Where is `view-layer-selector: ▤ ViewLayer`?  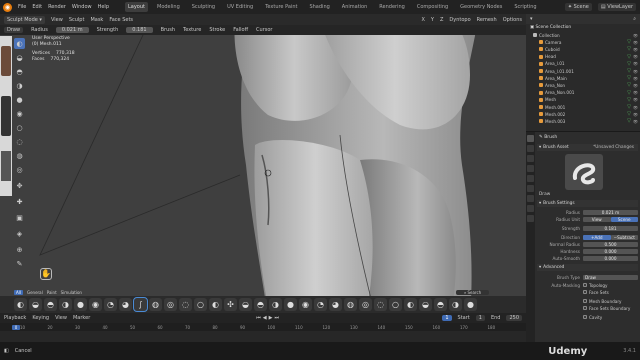
view-layer-selector: ▤ ViewLayer is located at coordinates (616, 7).